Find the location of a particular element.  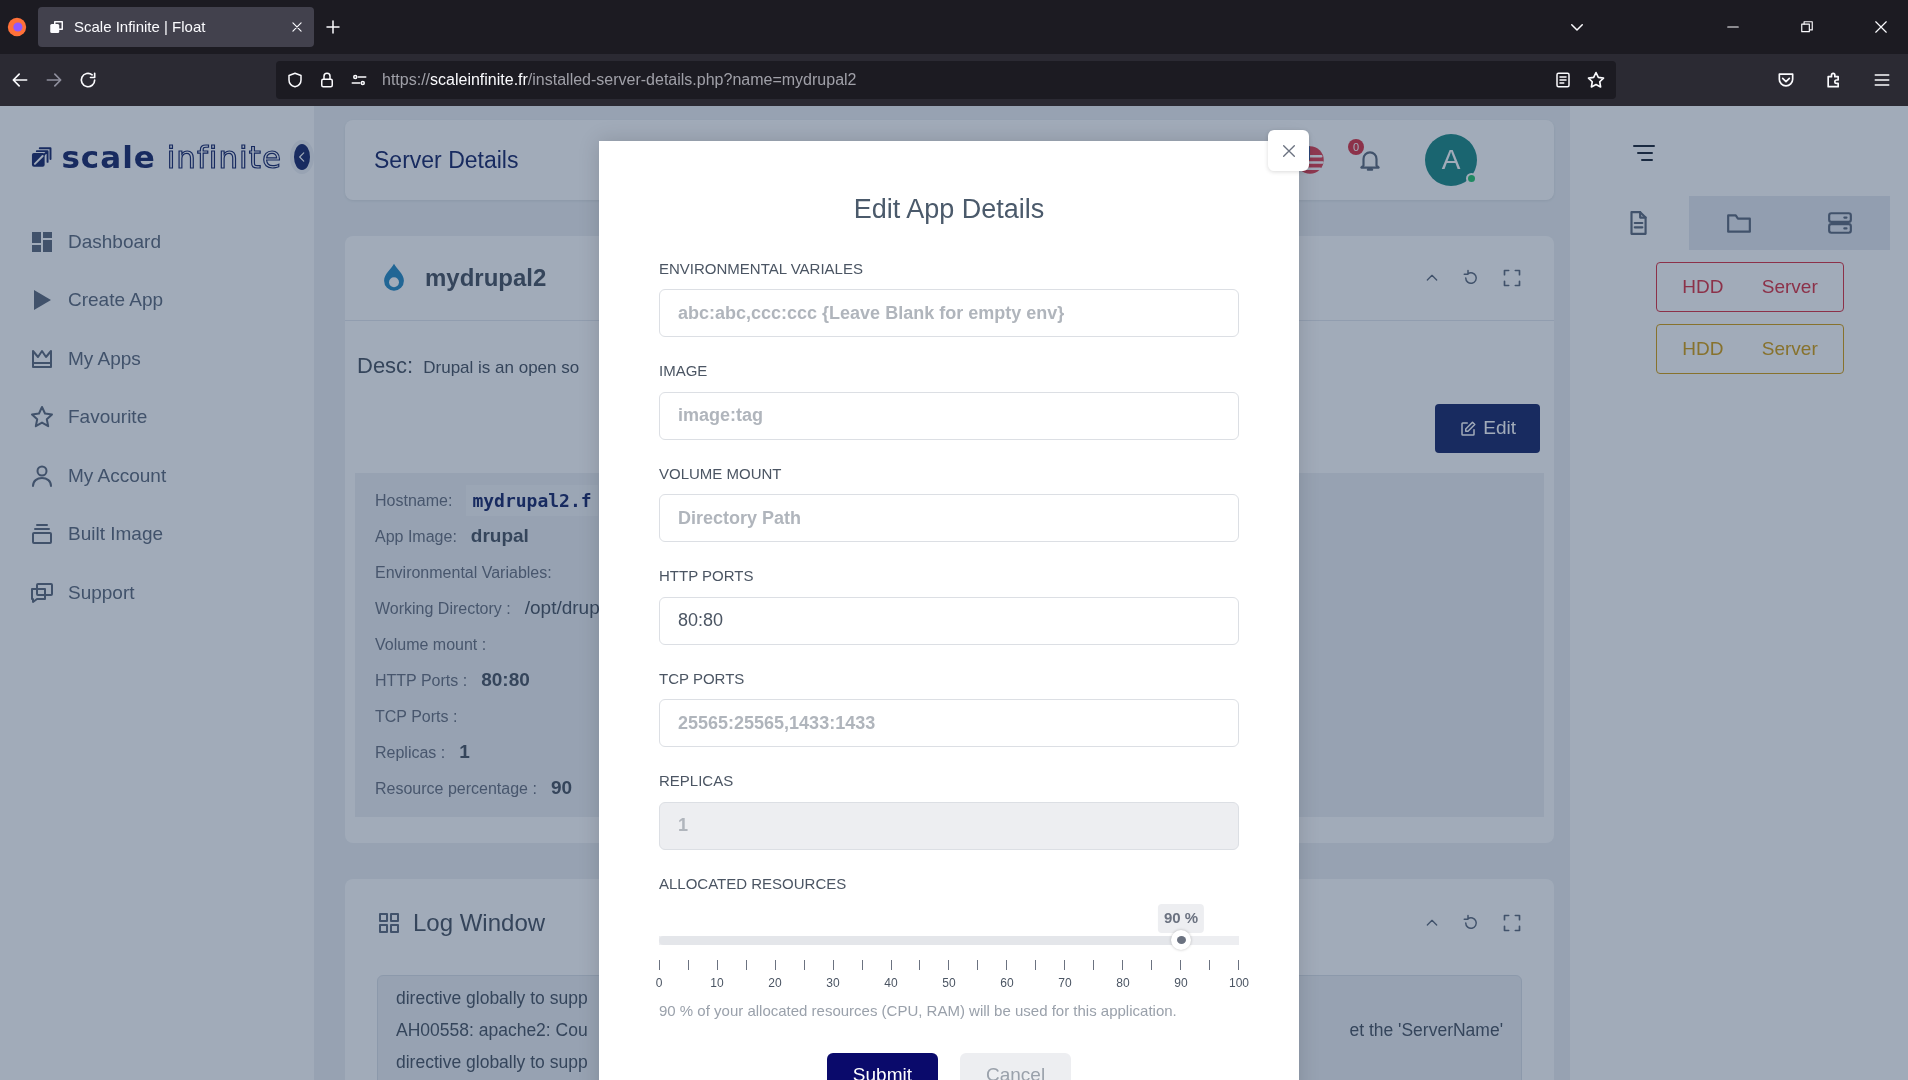

menu-icon is located at coordinates (1644, 152).